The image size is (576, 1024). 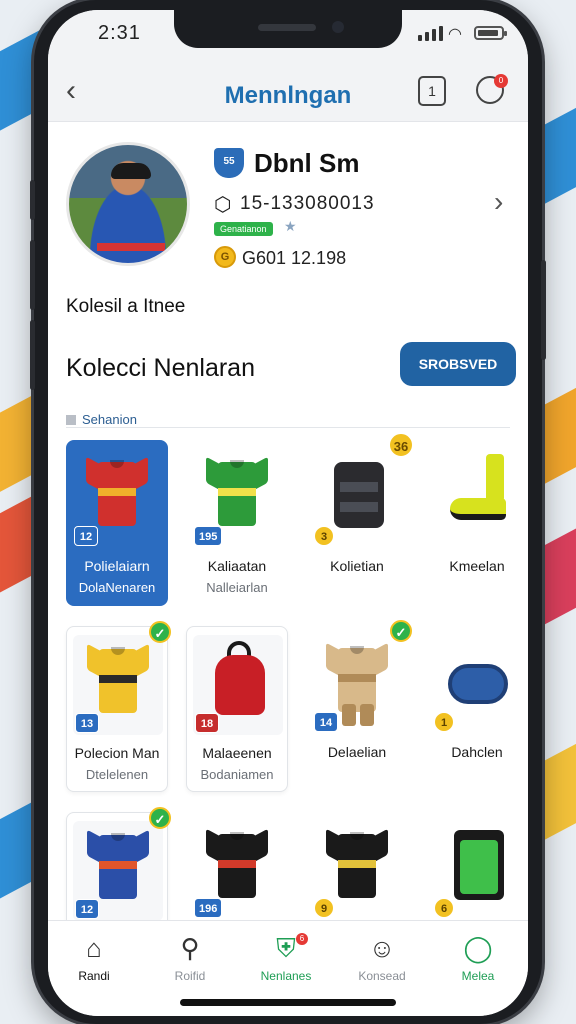 What do you see at coordinates (119, 33) in the screenshot?
I see `status-time: 2:31` at bounding box center [119, 33].